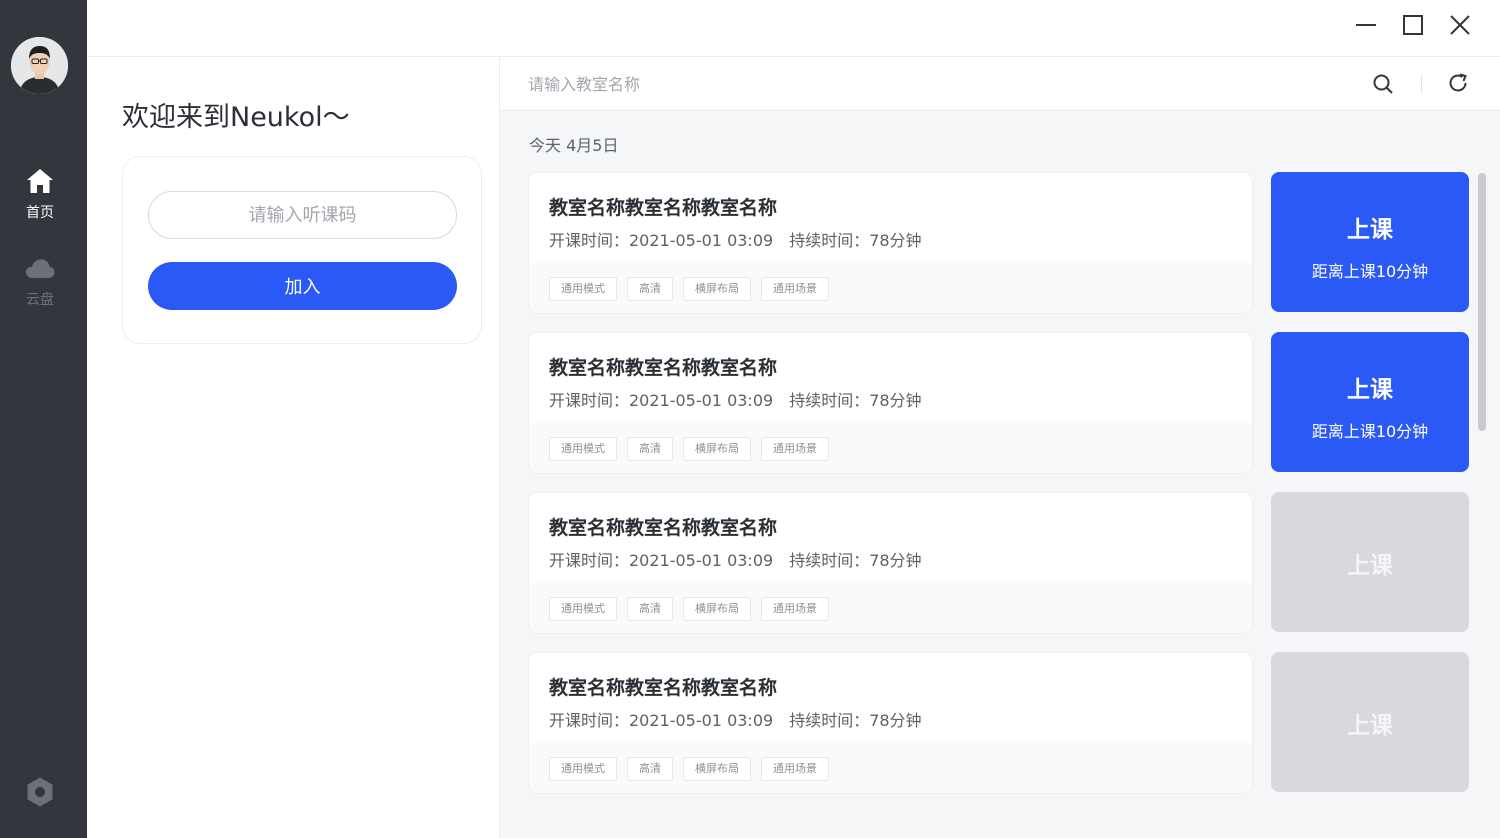  I want to click on scrollbar, so click(1482, 302).